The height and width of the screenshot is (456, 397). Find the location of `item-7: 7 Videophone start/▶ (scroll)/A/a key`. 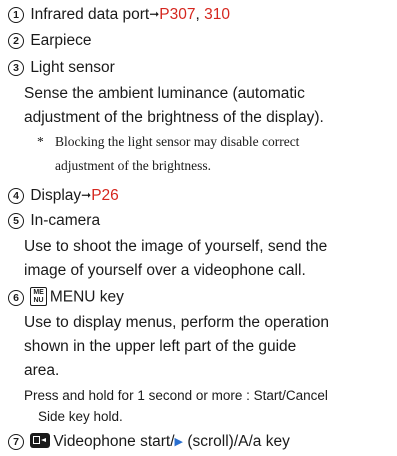

item-7: 7 Videophone start/▶ (scroll)/A/a key is located at coordinates (149, 442).